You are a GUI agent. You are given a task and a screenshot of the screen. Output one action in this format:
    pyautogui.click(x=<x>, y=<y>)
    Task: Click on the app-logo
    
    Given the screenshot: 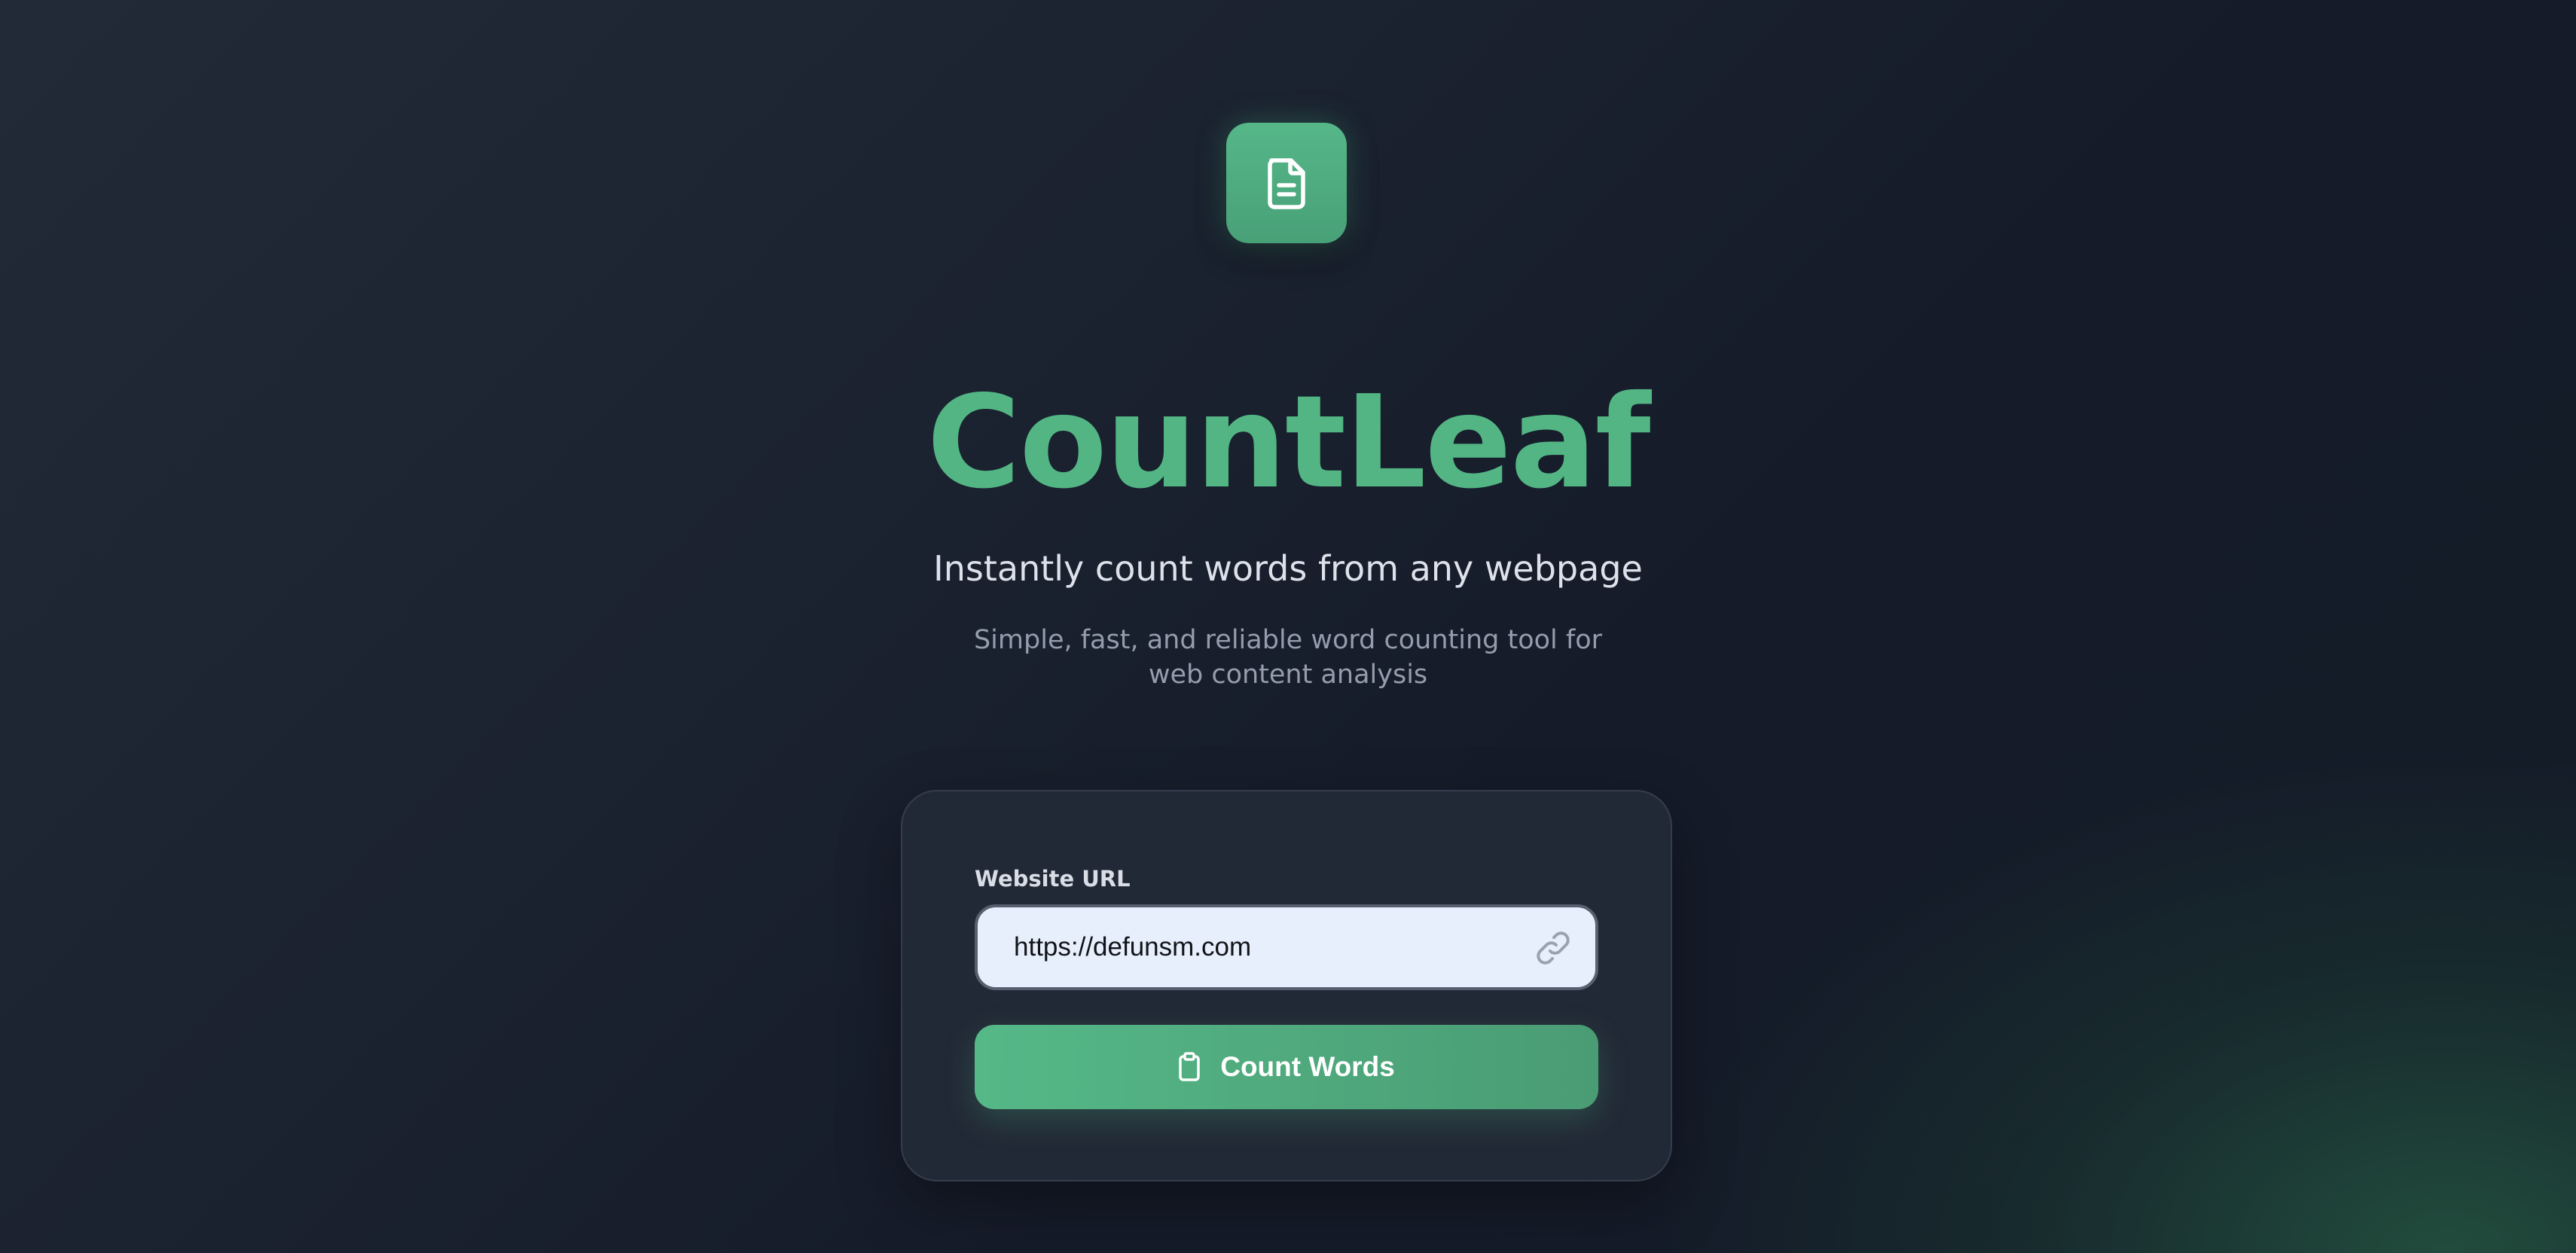 What is the action you would take?
    pyautogui.click(x=1287, y=183)
    